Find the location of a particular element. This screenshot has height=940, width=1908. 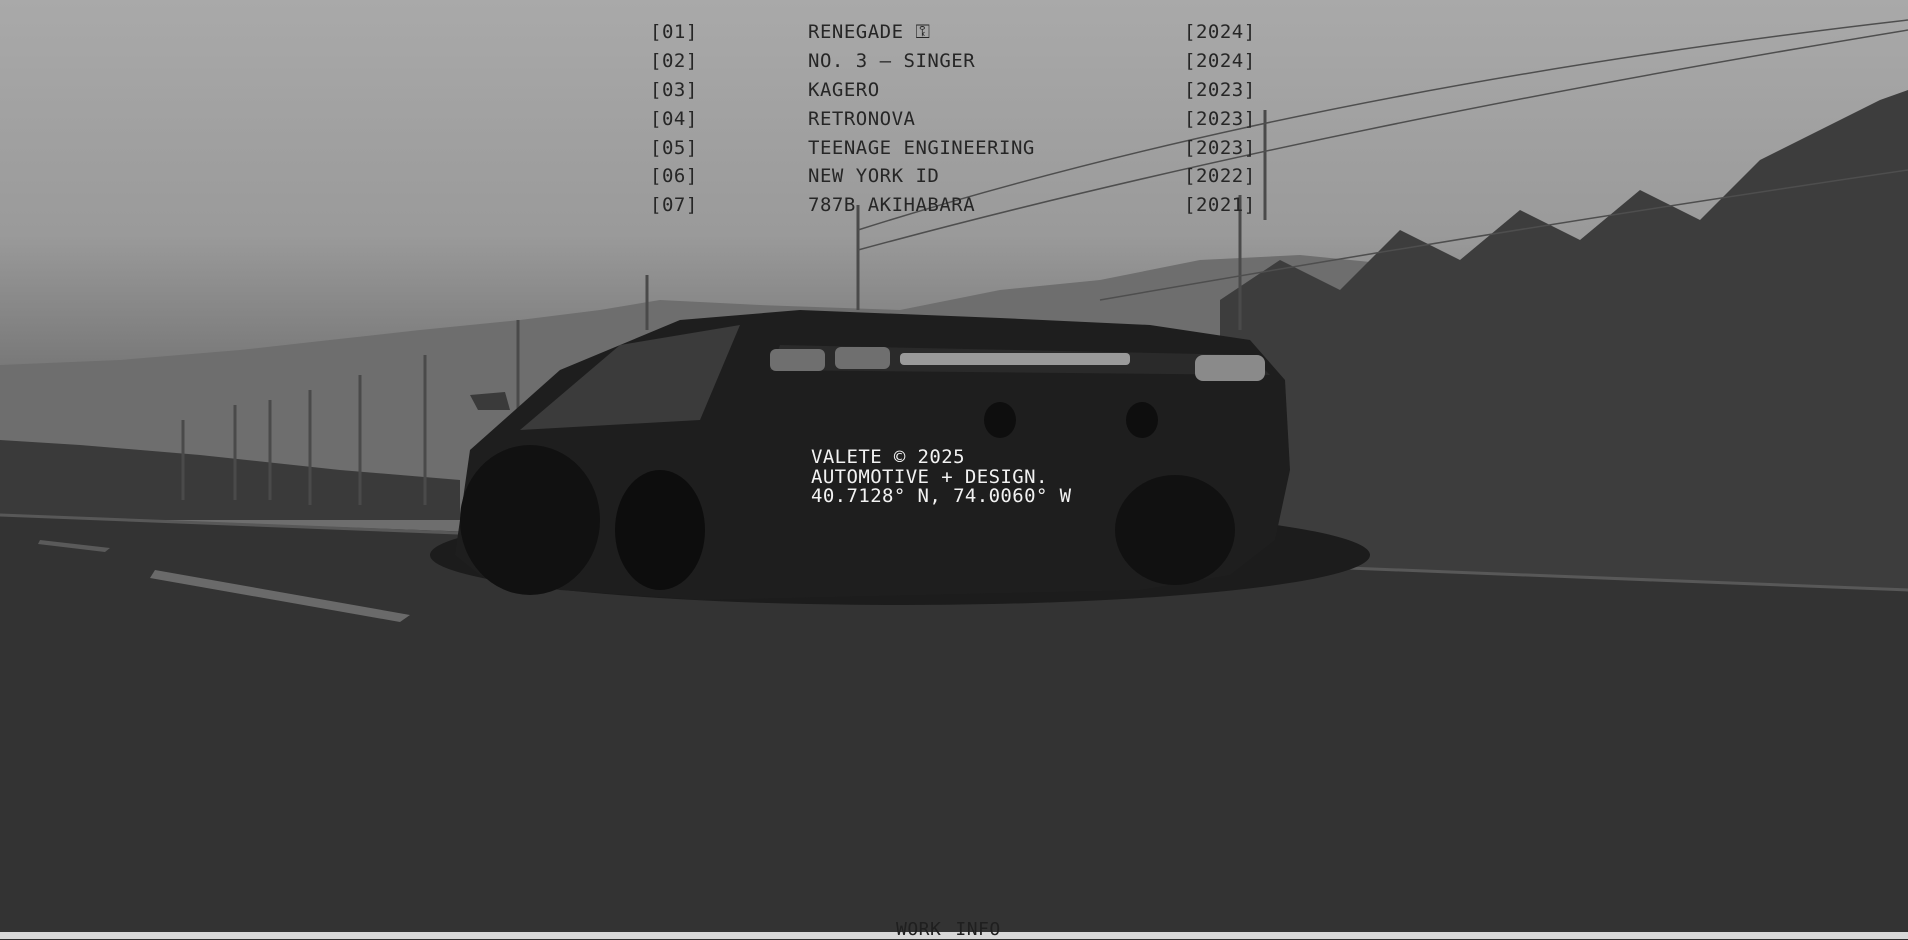

project-name: NEW YORK ID is located at coordinates (874, 176).